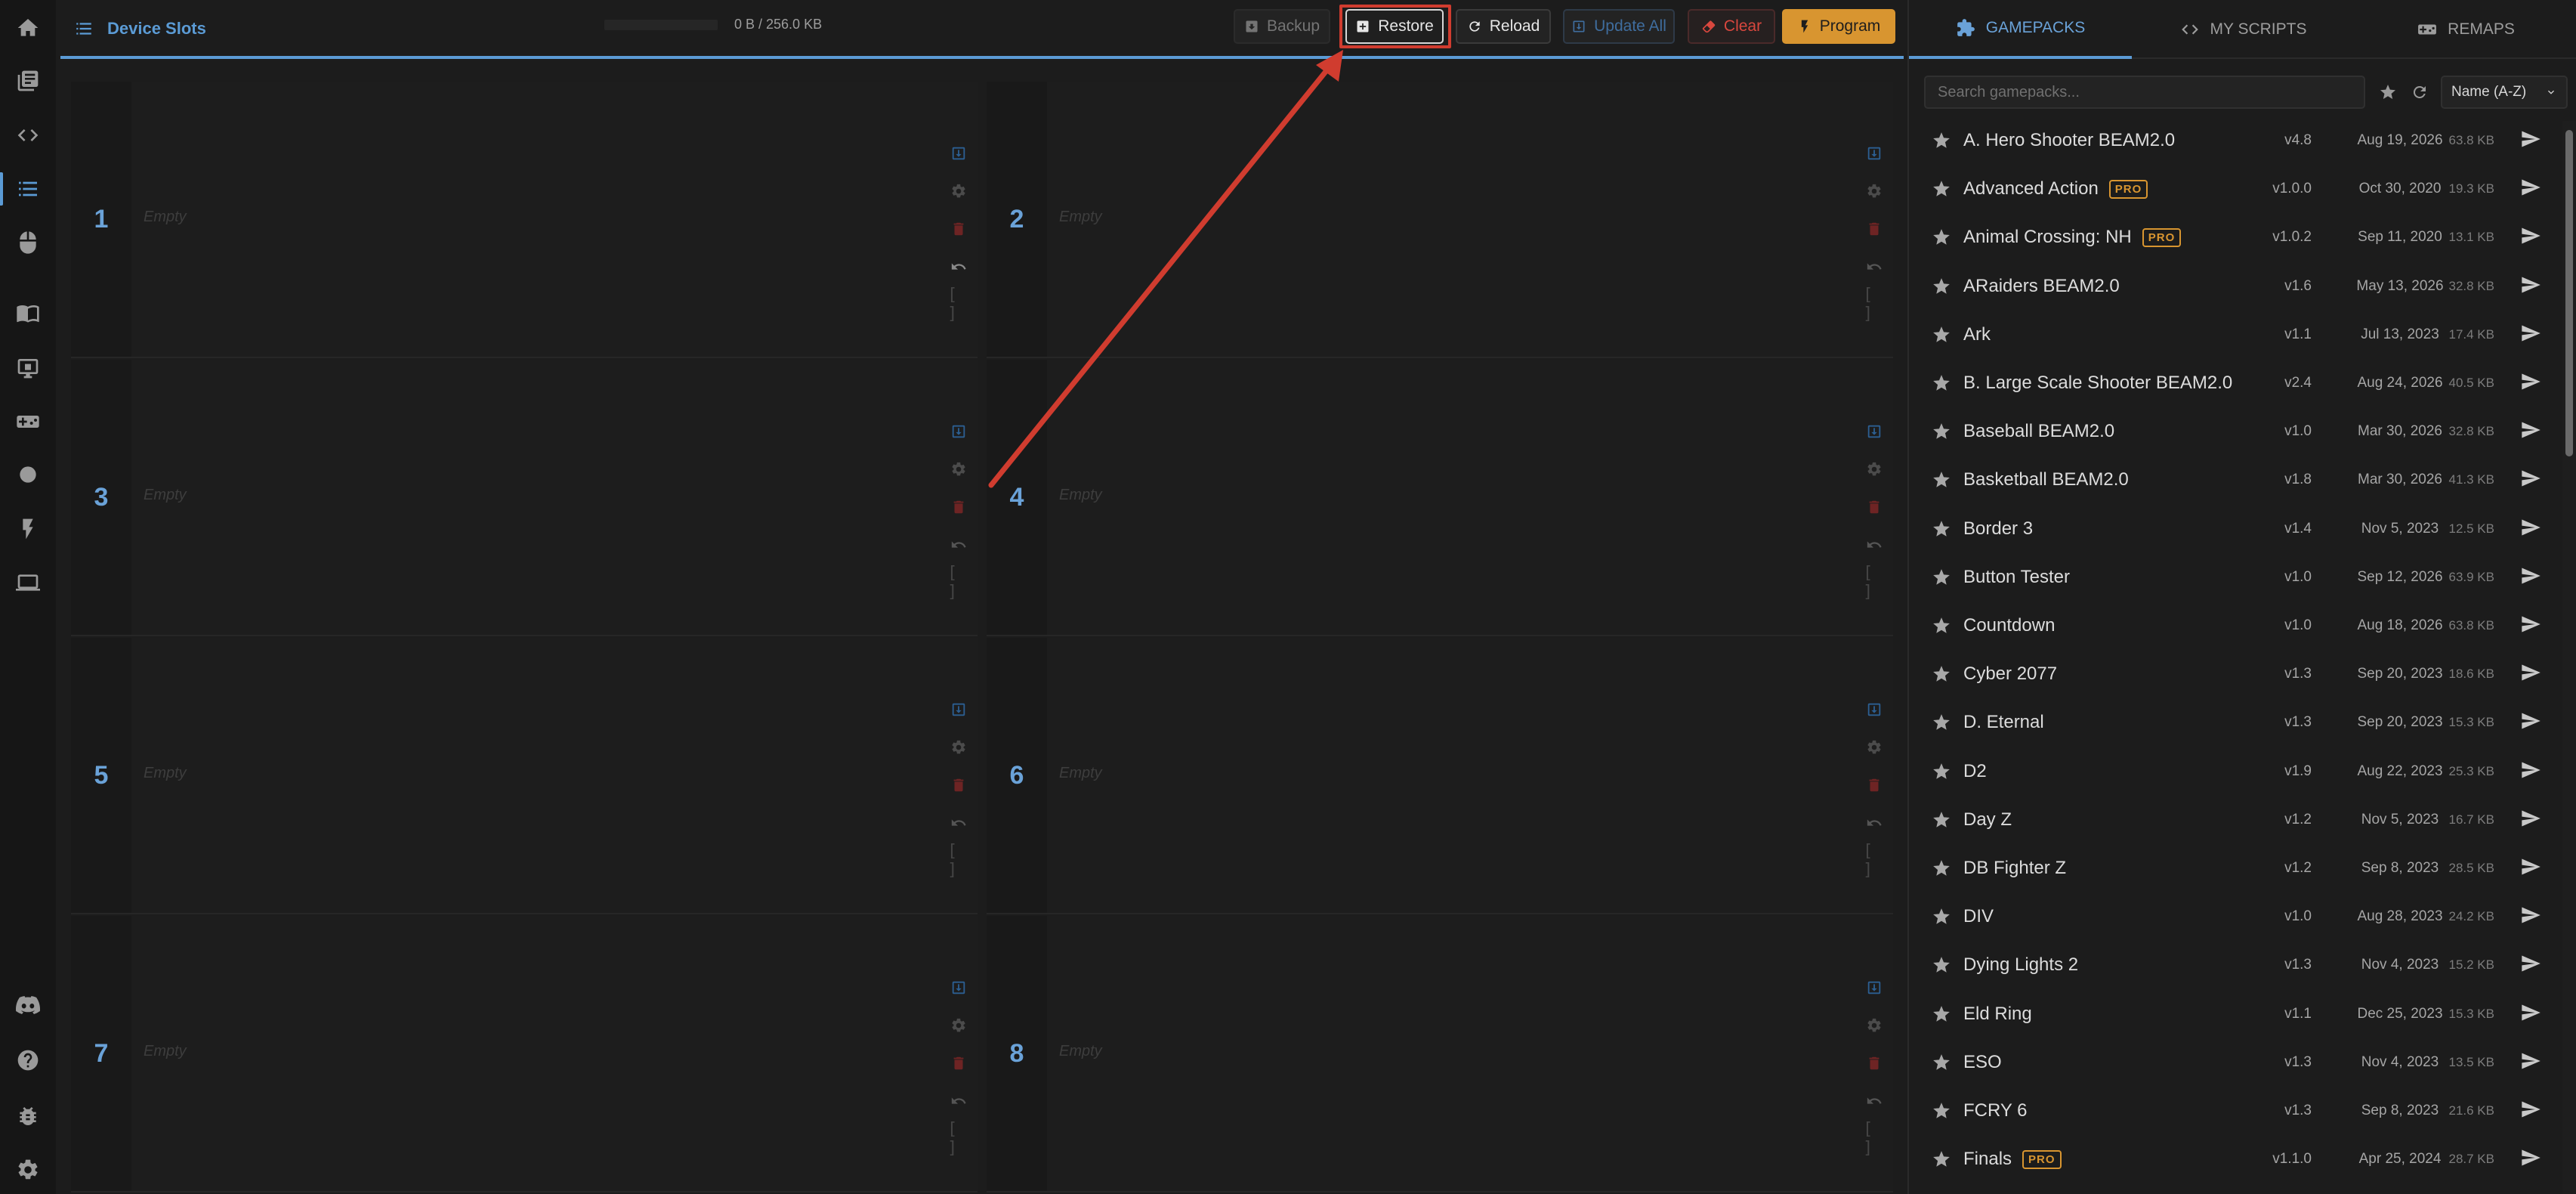 The width and height of the screenshot is (2576, 1194). What do you see at coordinates (2235, 577) in the screenshot?
I see `gamepack-row: Button Tester v1.0 Sep 12, 2026 63.9 KB` at bounding box center [2235, 577].